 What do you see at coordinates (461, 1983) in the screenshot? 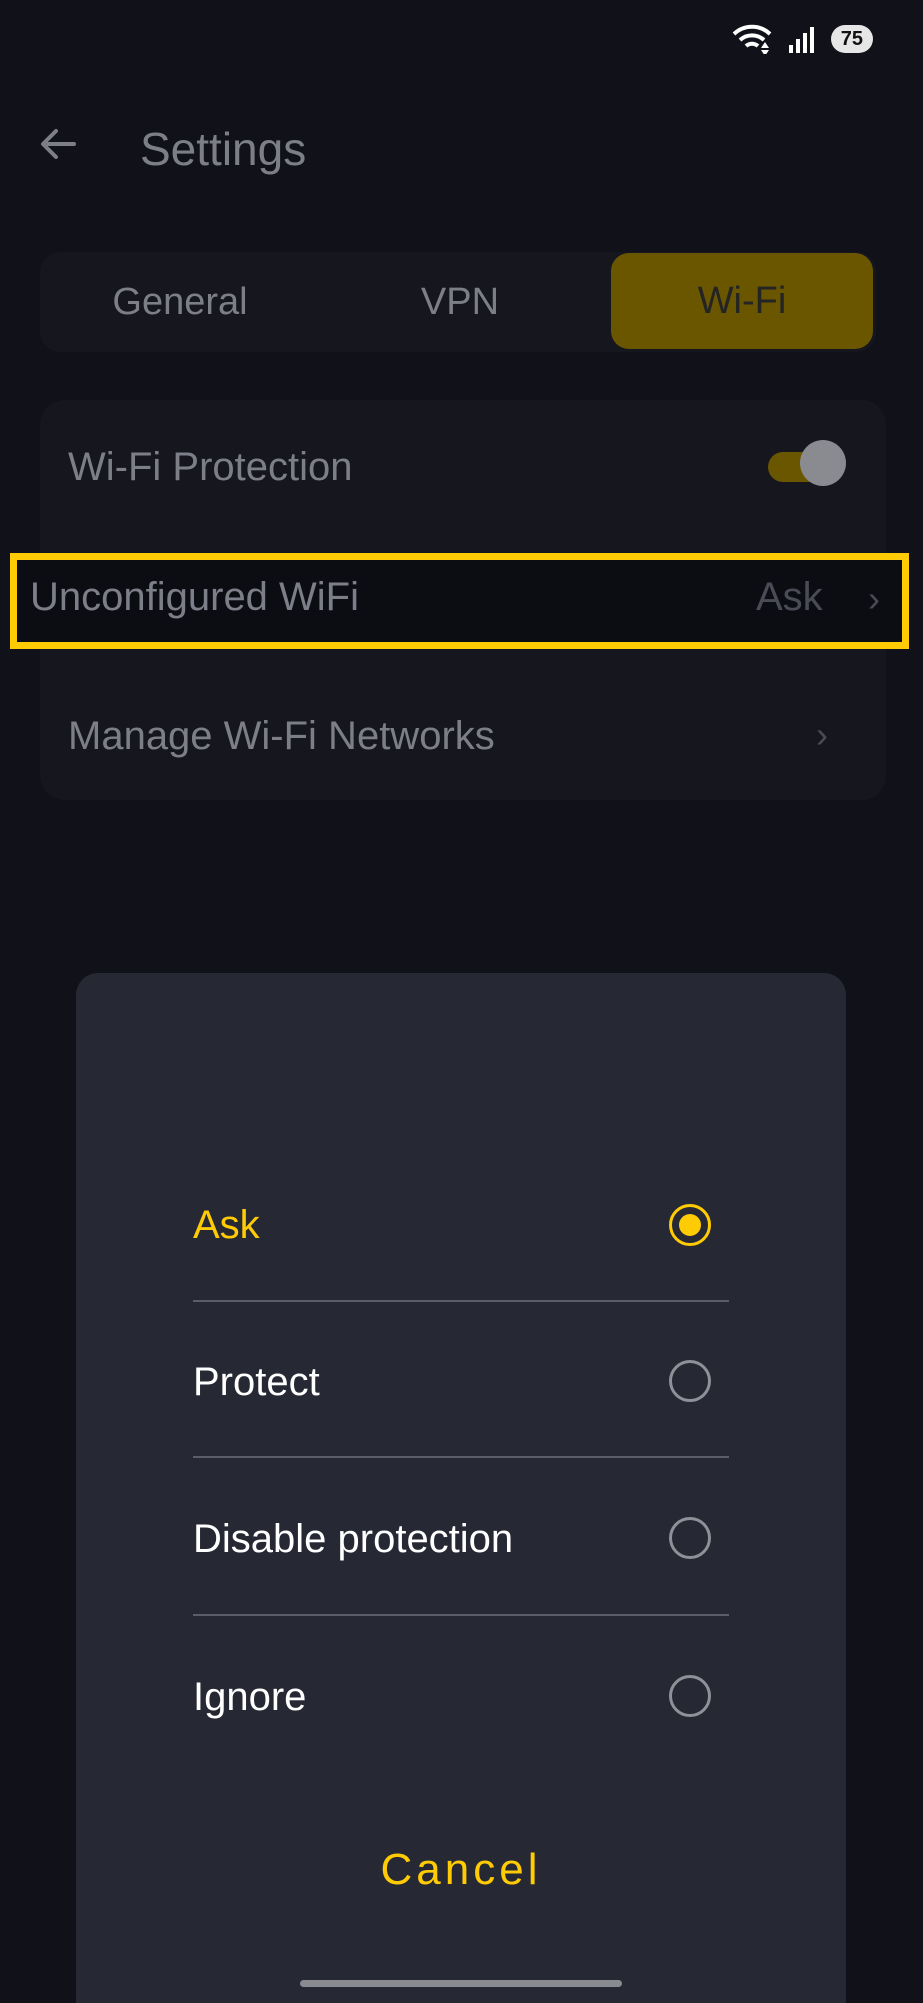
I see `home-indicator` at bounding box center [461, 1983].